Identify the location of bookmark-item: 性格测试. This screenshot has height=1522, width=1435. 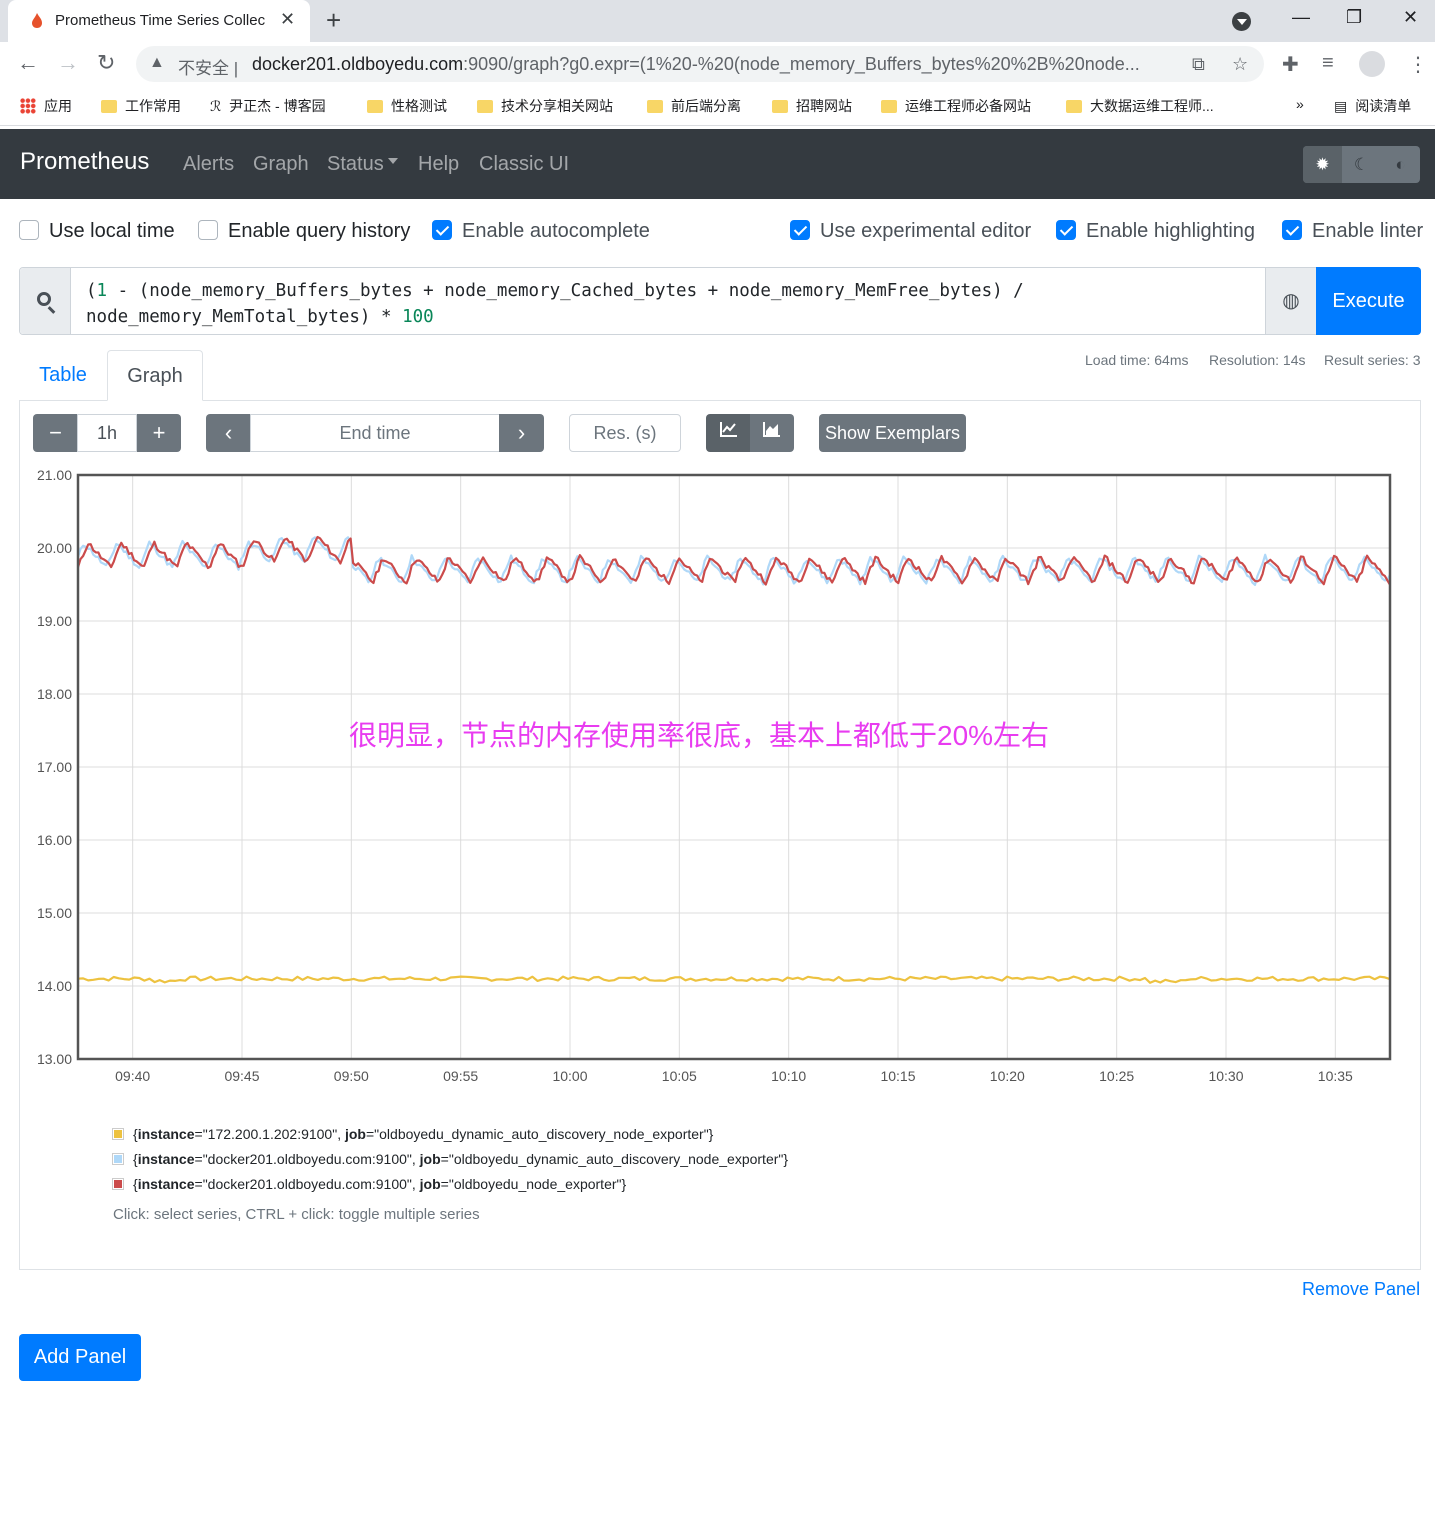
(407, 106).